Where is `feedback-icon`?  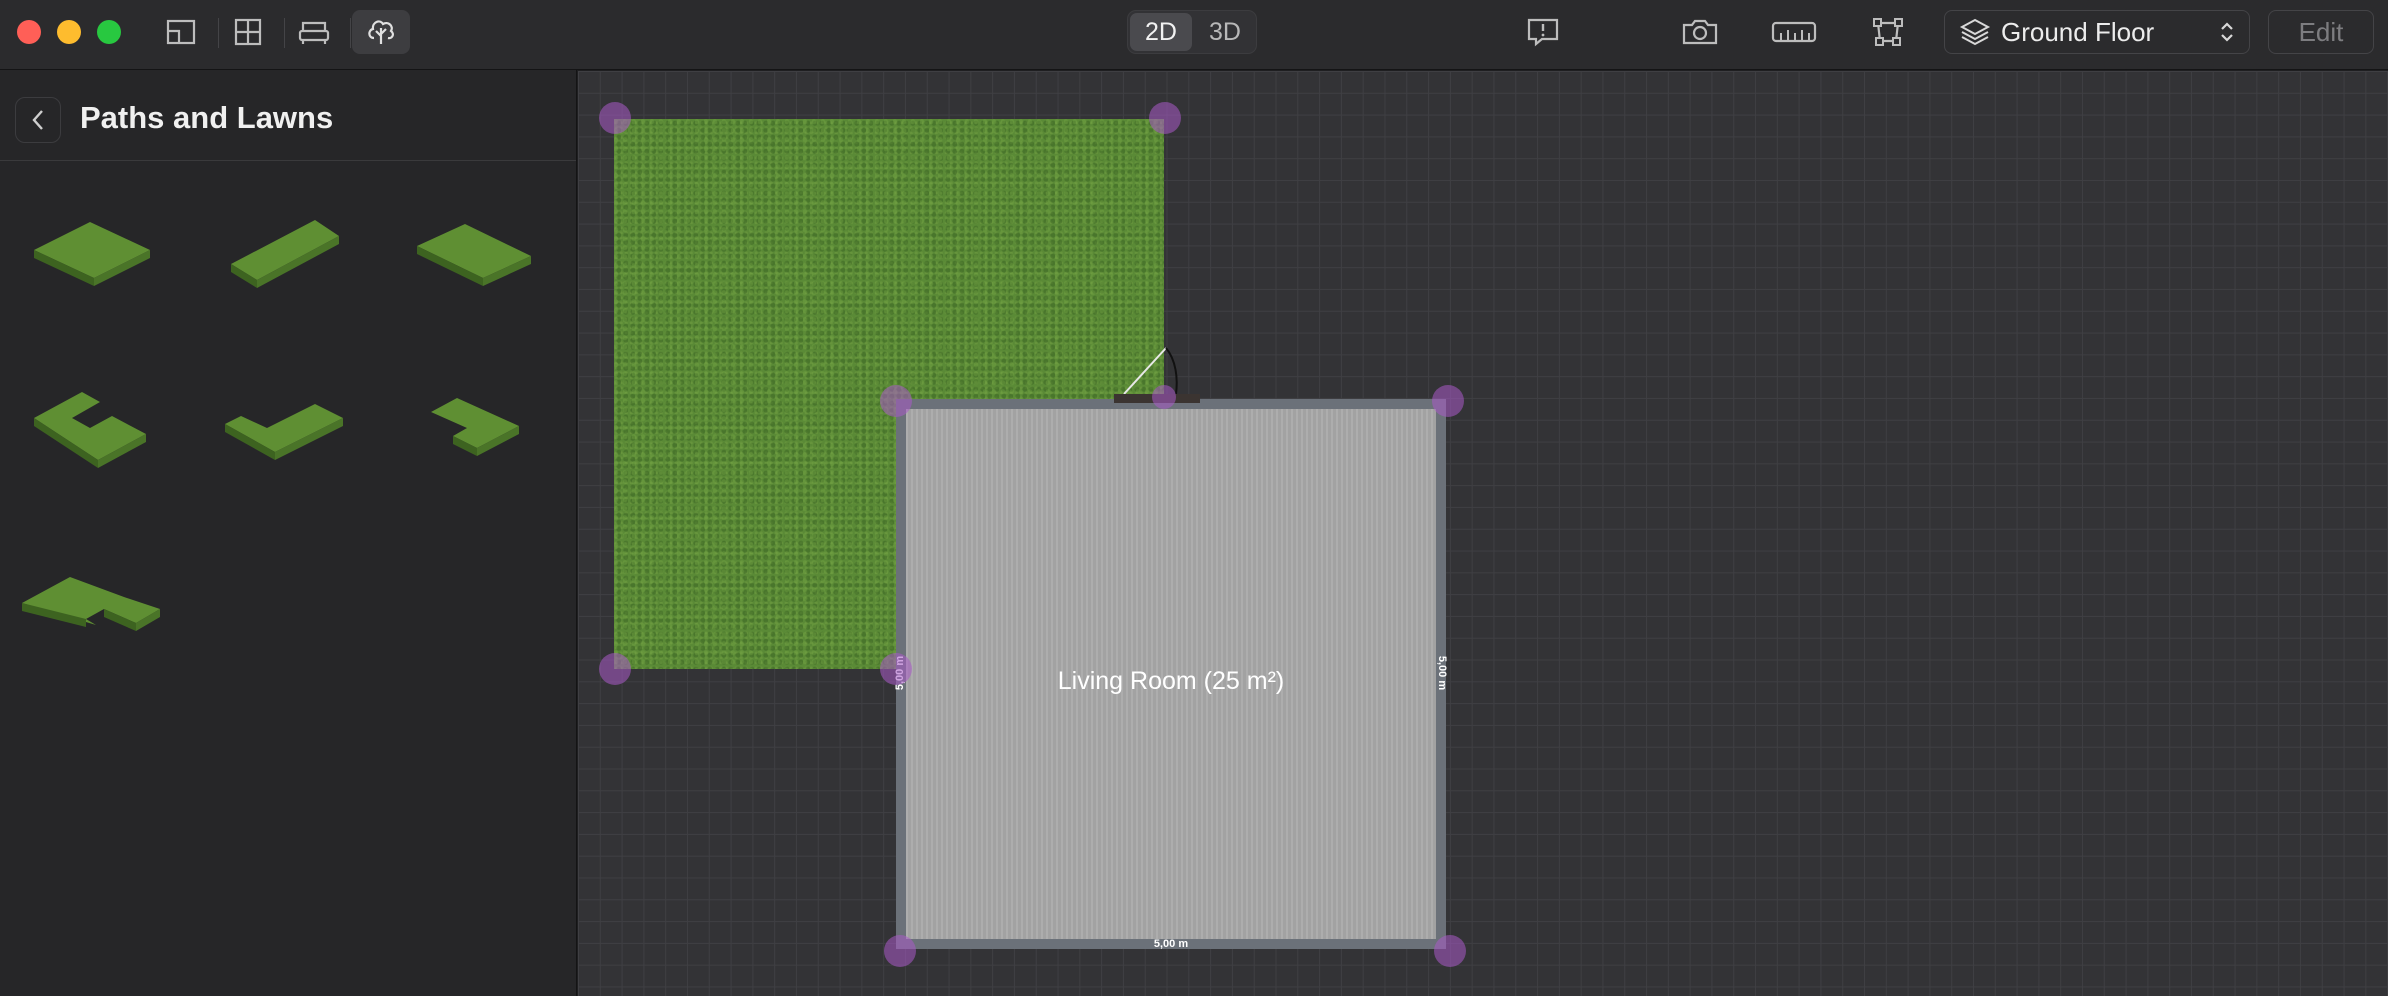 feedback-icon is located at coordinates (1543, 32).